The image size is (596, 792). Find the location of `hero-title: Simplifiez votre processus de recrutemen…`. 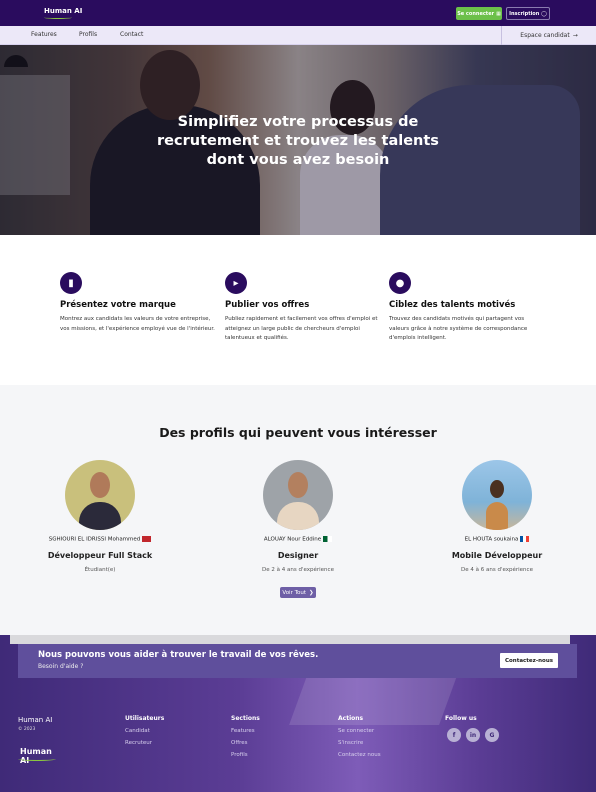

hero-title: Simplifiez votre processus de recrutemen… is located at coordinates (298, 141).